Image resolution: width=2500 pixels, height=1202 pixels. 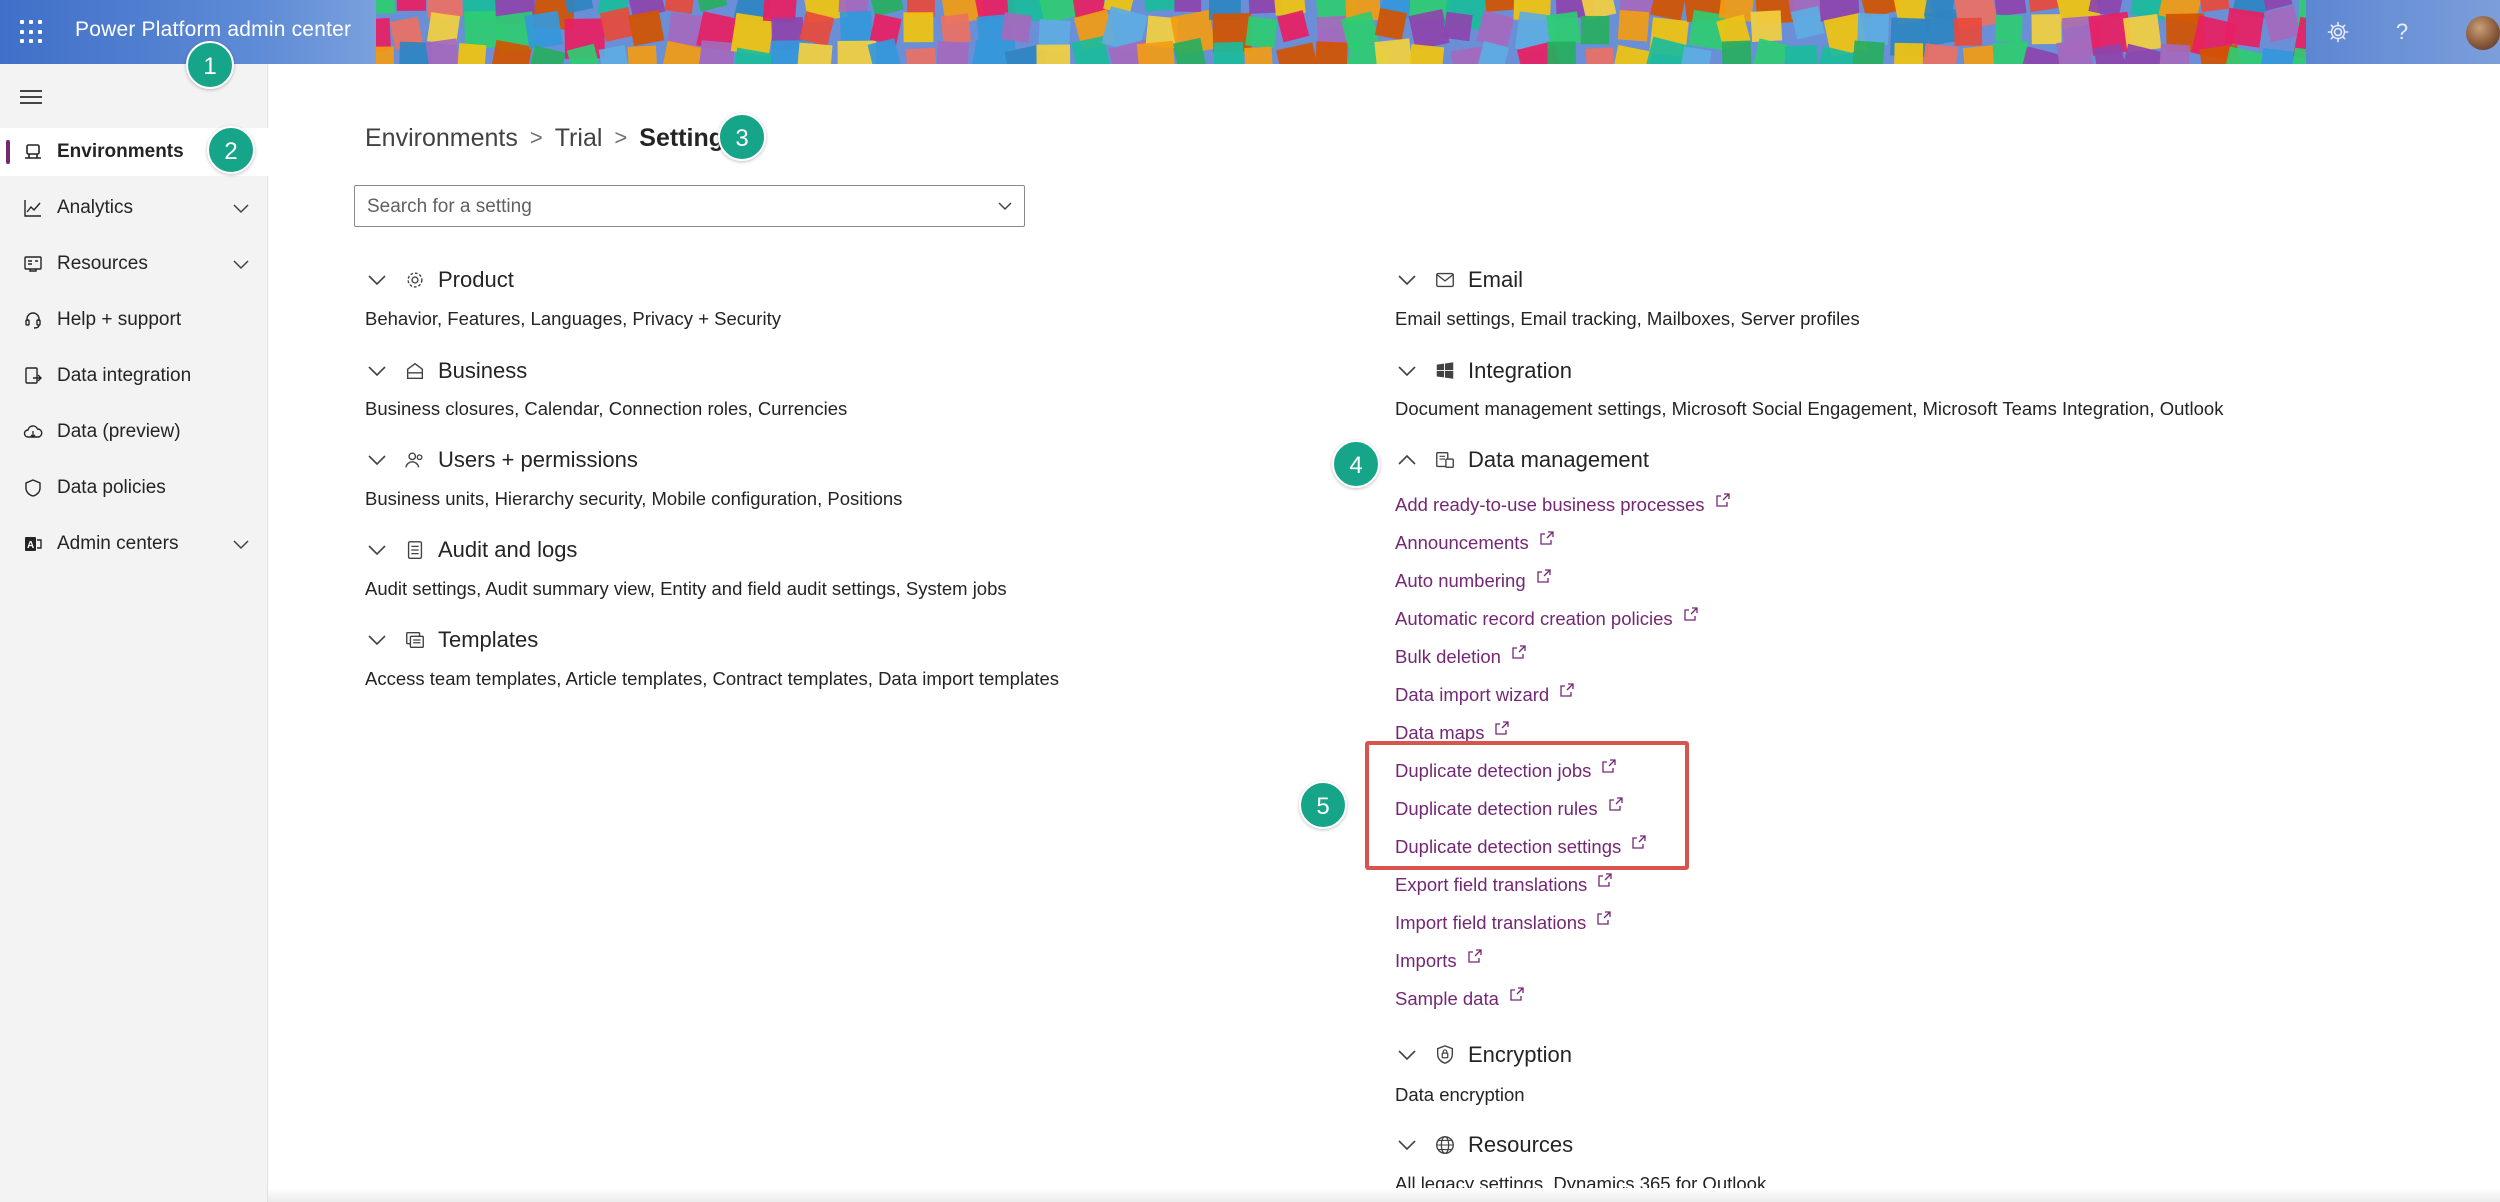 I want to click on group-integration: Integration, so click(x=1483, y=371).